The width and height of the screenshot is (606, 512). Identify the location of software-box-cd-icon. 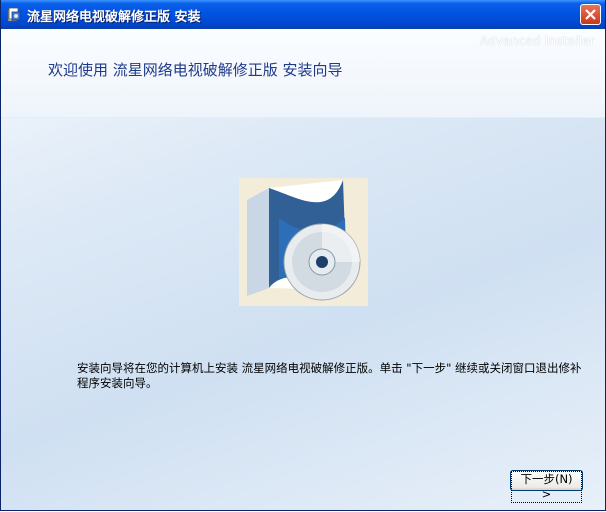
(303, 242).